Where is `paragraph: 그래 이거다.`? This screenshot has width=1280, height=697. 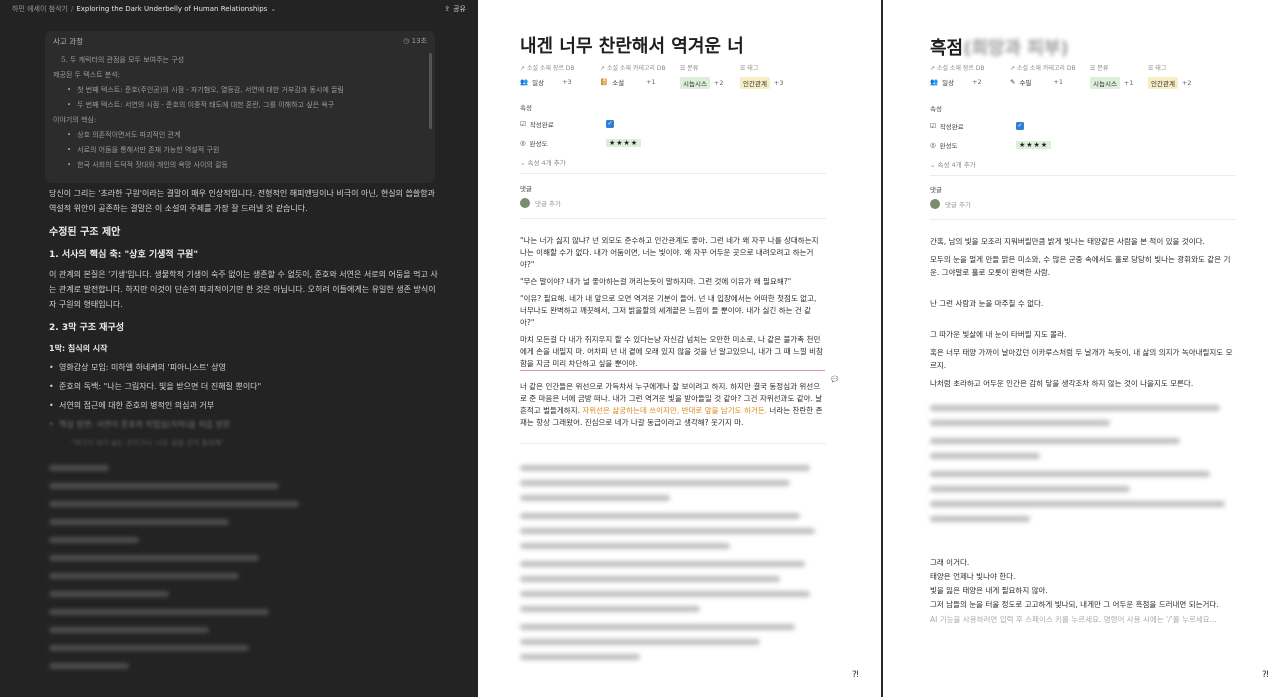
paragraph: 그래 이거다. is located at coordinates (950, 562).